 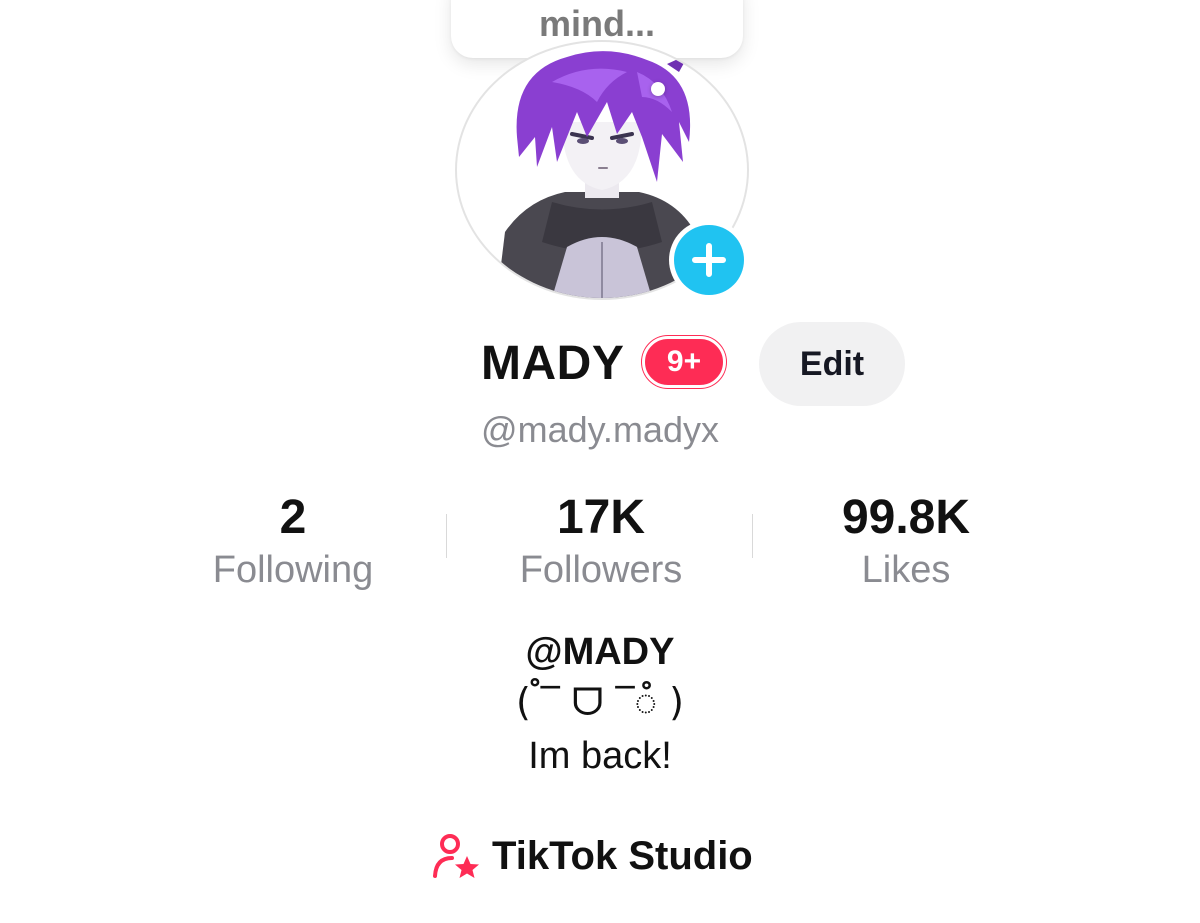 I want to click on avatar-container, so click(x=602, y=170).